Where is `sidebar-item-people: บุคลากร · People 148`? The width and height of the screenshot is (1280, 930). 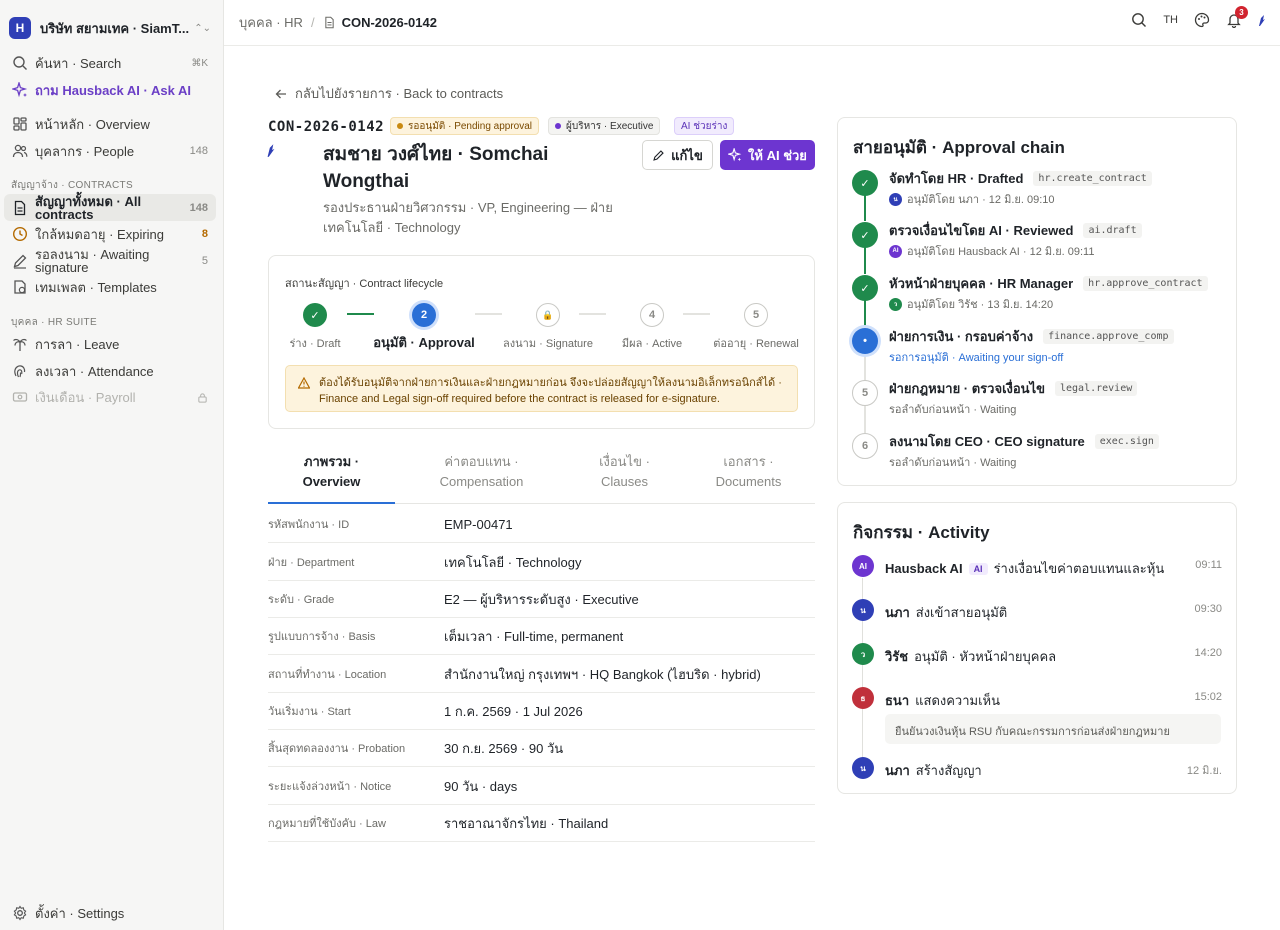
sidebar-item-people: บุคลากร · People 148 is located at coordinates (110, 151).